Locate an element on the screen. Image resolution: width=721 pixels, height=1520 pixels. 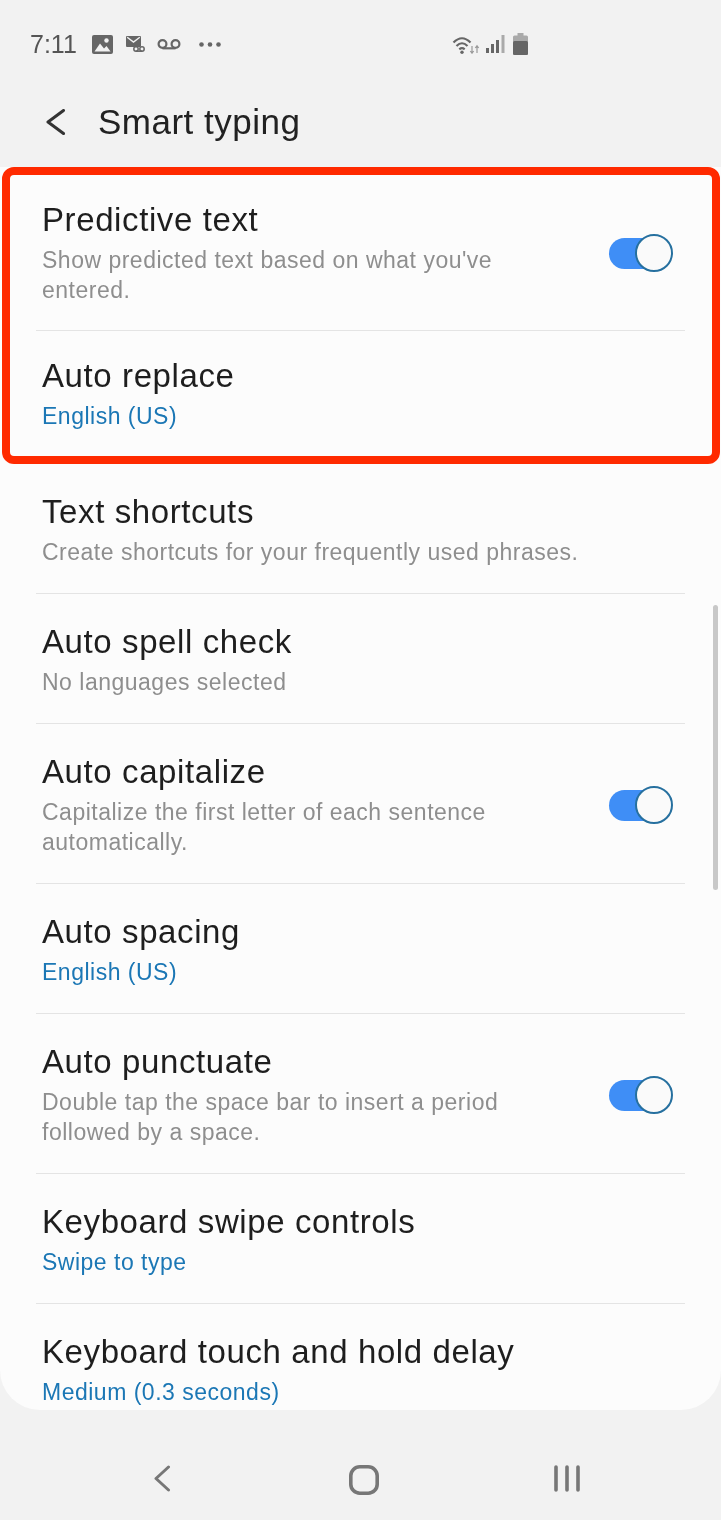
page-title: Smart typing is located at coordinates (199, 122).